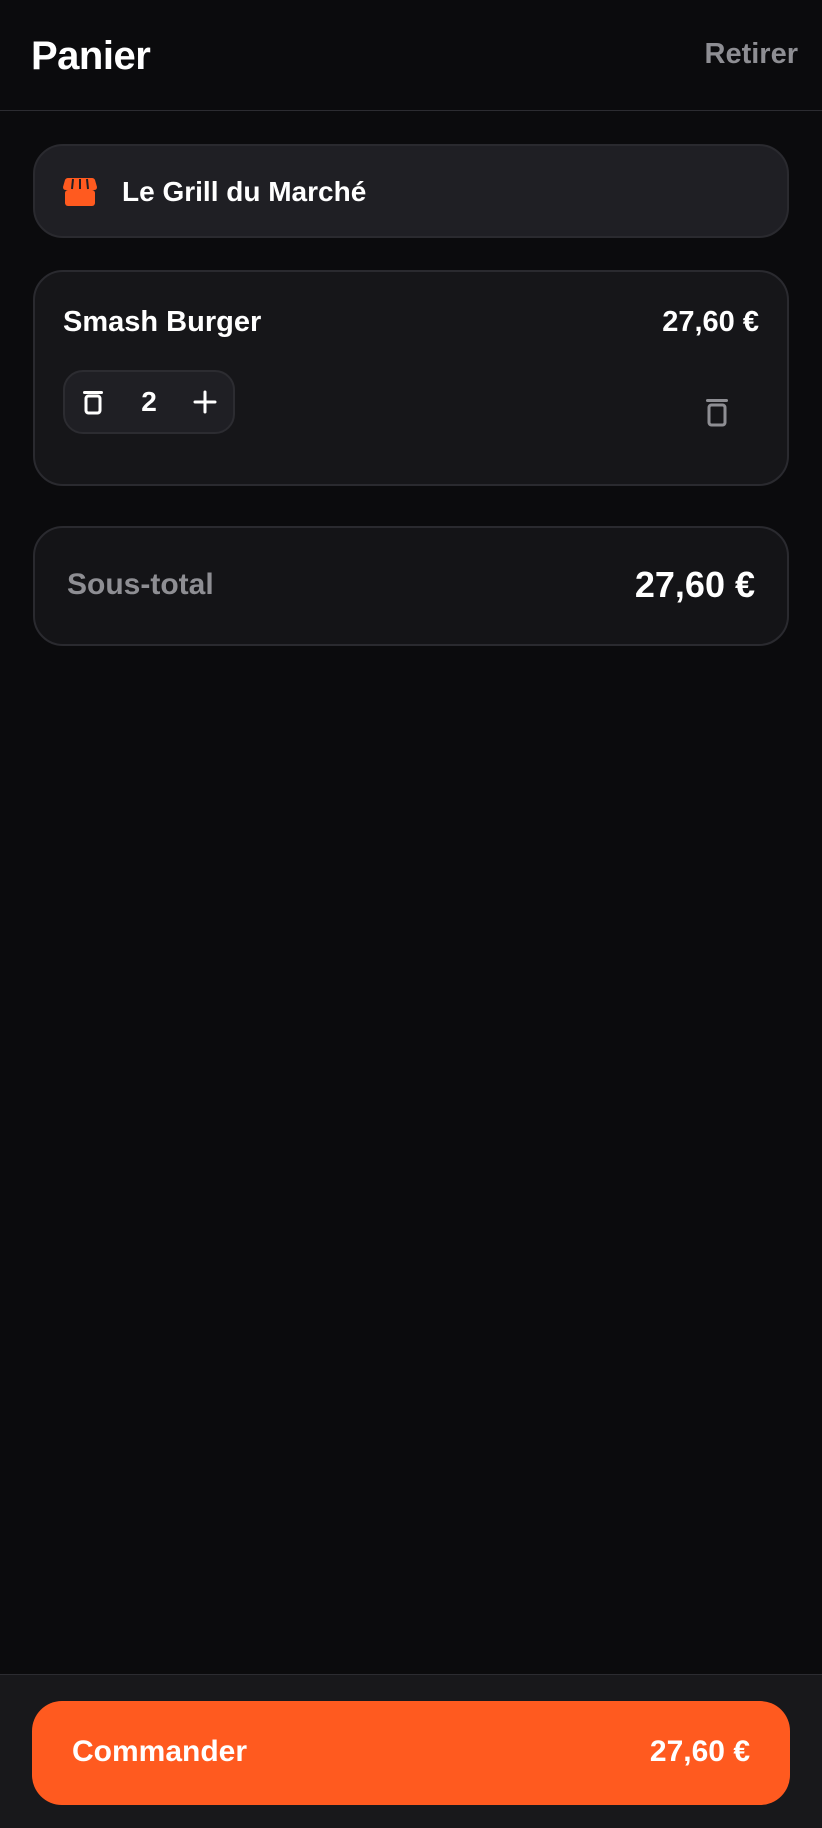  Describe the element at coordinates (162, 322) in the screenshot. I see `item-name: Smash Burger` at that location.